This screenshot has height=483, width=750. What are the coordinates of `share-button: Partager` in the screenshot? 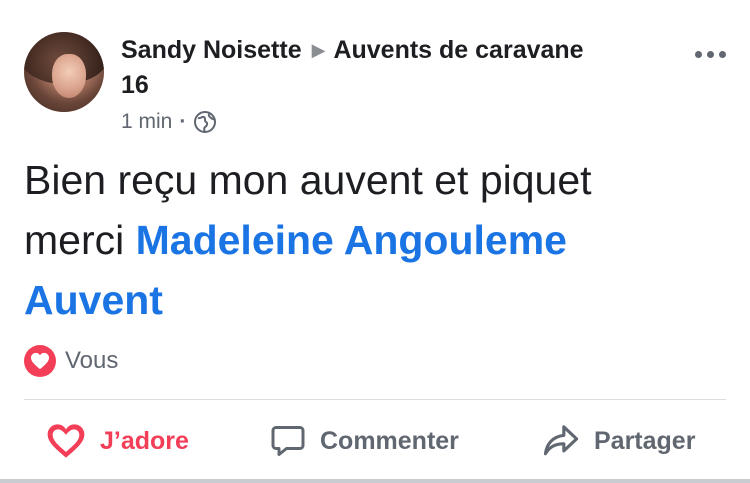 It's located at (618, 441).